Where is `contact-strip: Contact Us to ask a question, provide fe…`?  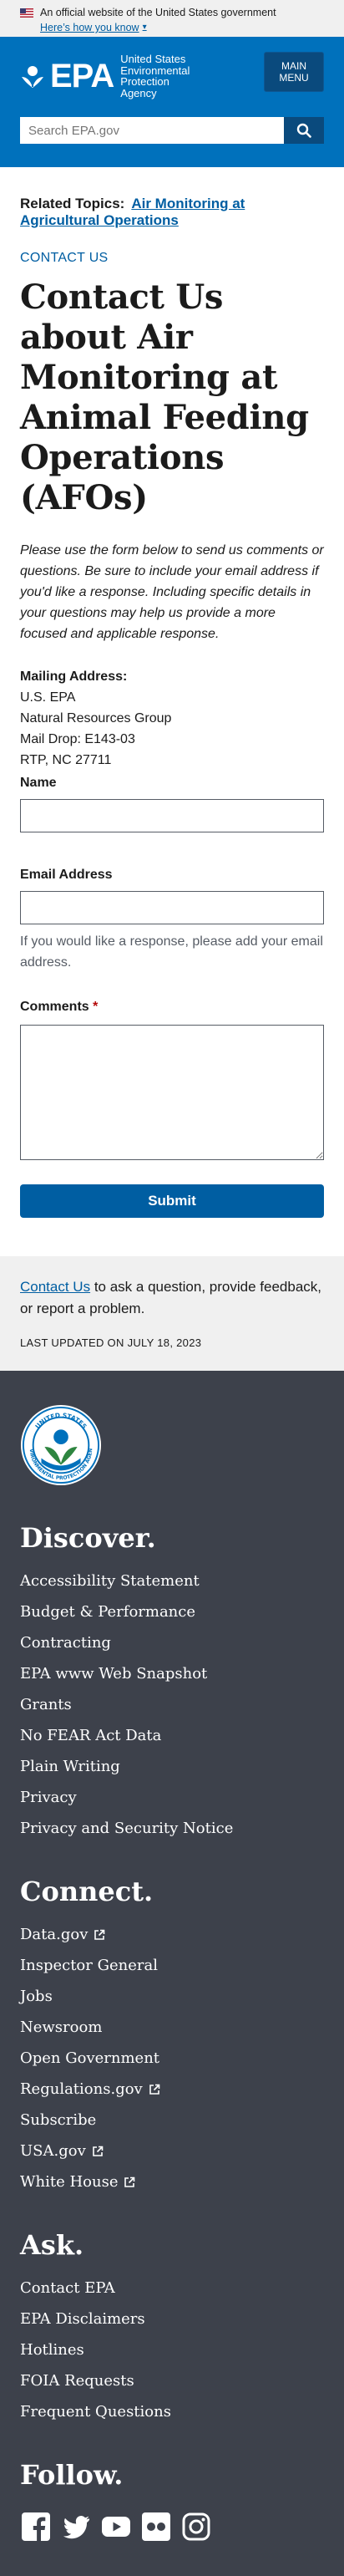
contact-strip: Contact Us to ask a question, provide fe… is located at coordinates (172, 1313).